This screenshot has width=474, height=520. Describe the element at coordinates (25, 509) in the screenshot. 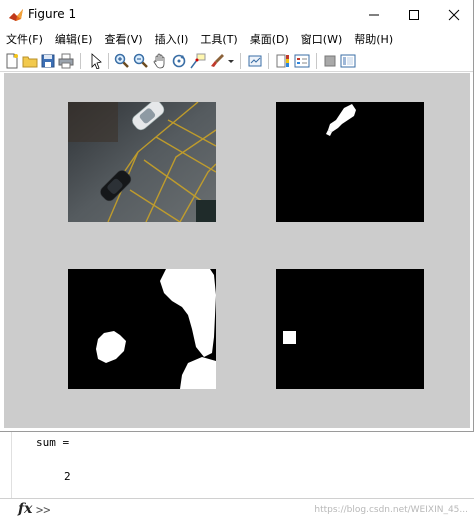

I see `function-browser-icon: fx` at that location.